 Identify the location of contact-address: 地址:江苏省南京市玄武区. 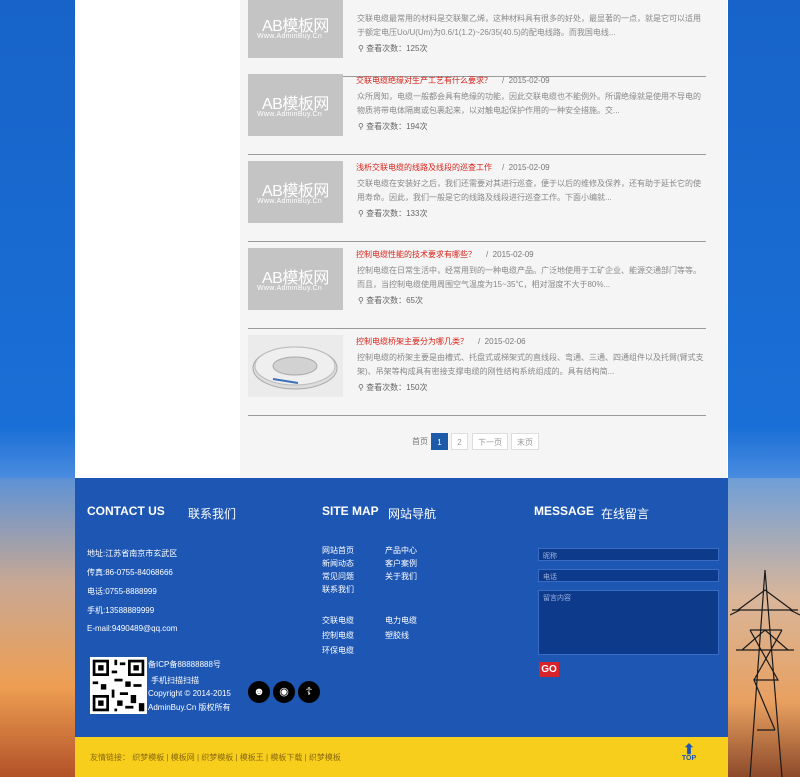
(132, 553).